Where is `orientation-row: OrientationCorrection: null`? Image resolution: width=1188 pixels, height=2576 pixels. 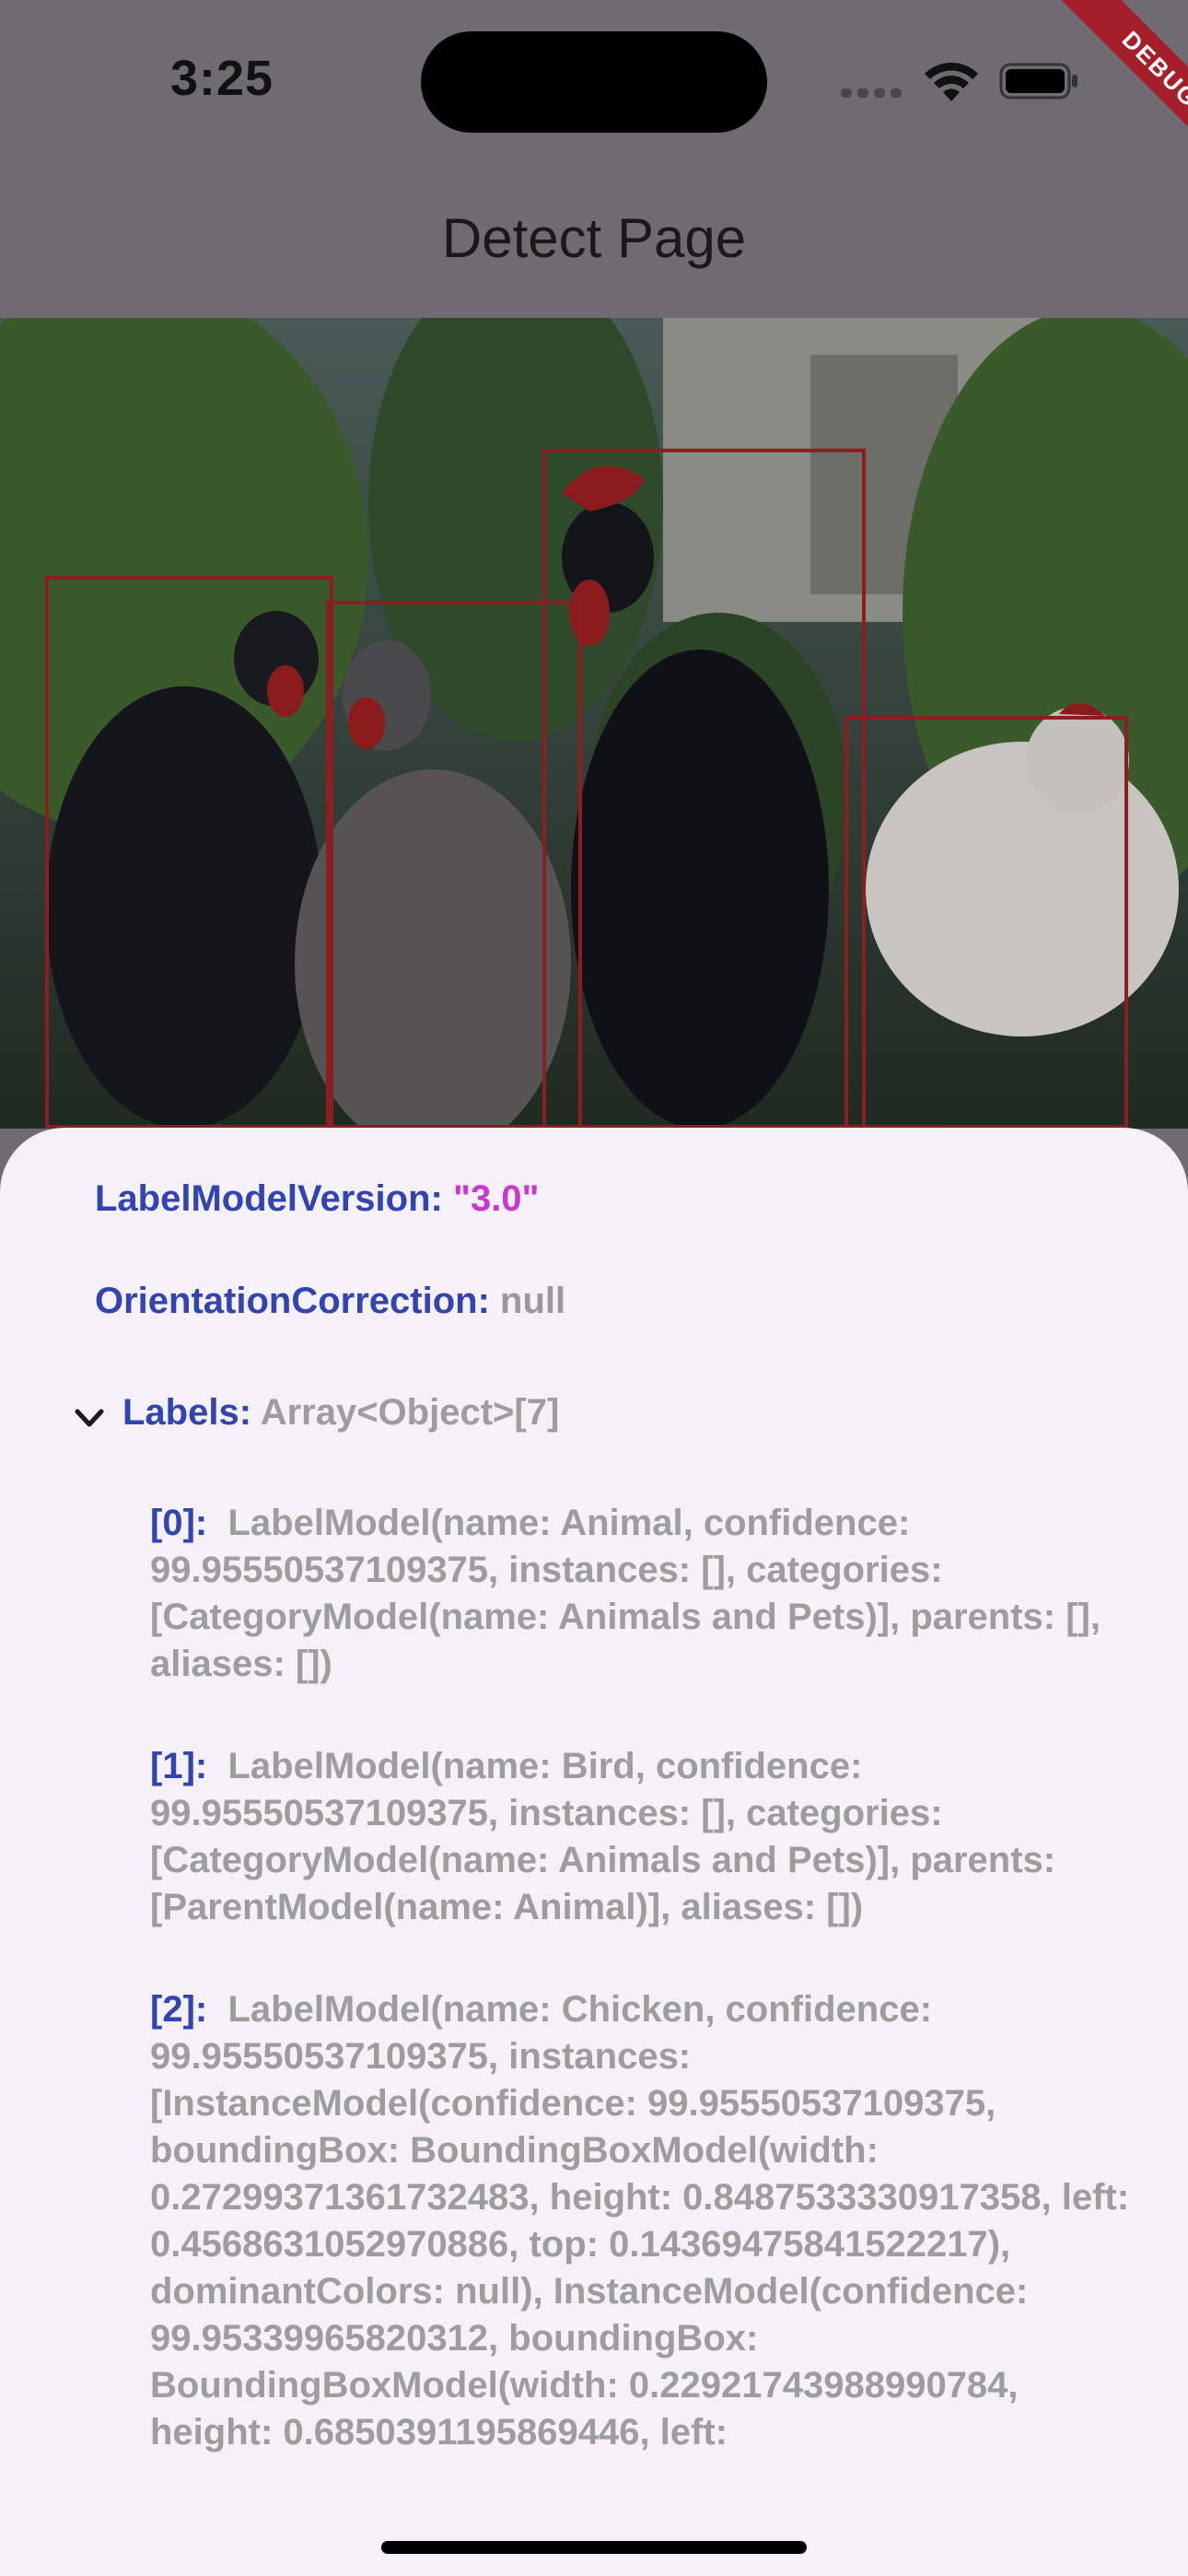 orientation-row: OrientationCorrection: null is located at coordinates (330, 1301).